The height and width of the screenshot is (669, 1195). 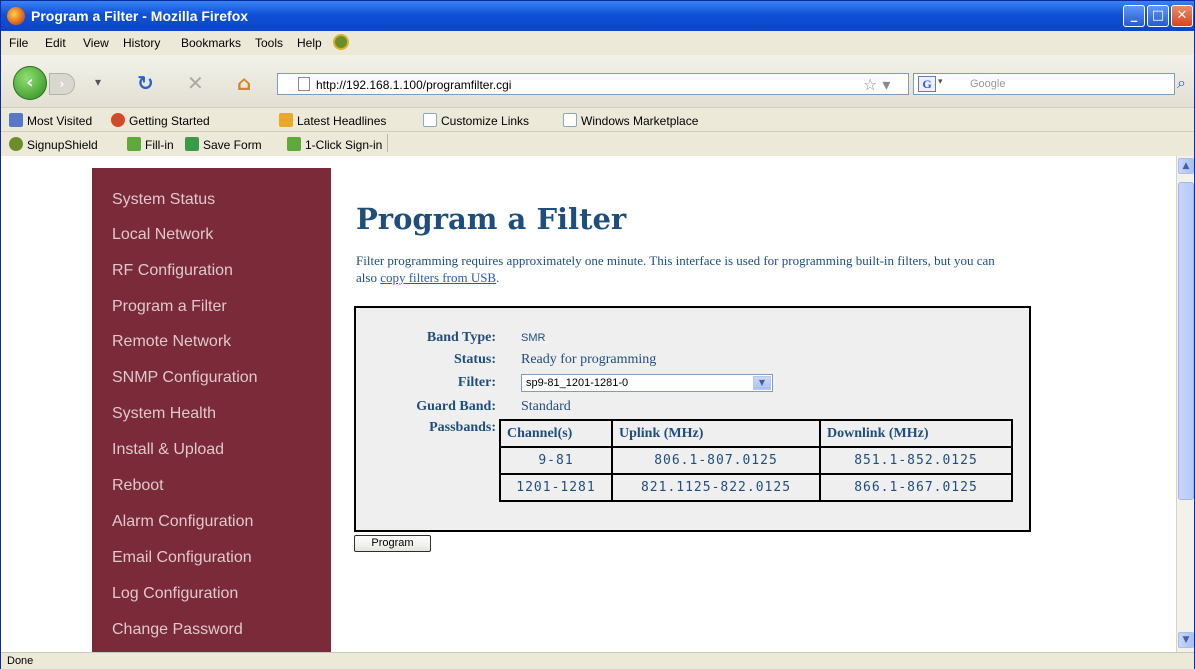 What do you see at coordinates (118, 120) in the screenshot?
I see `getting-started-icon` at bounding box center [118, 120].